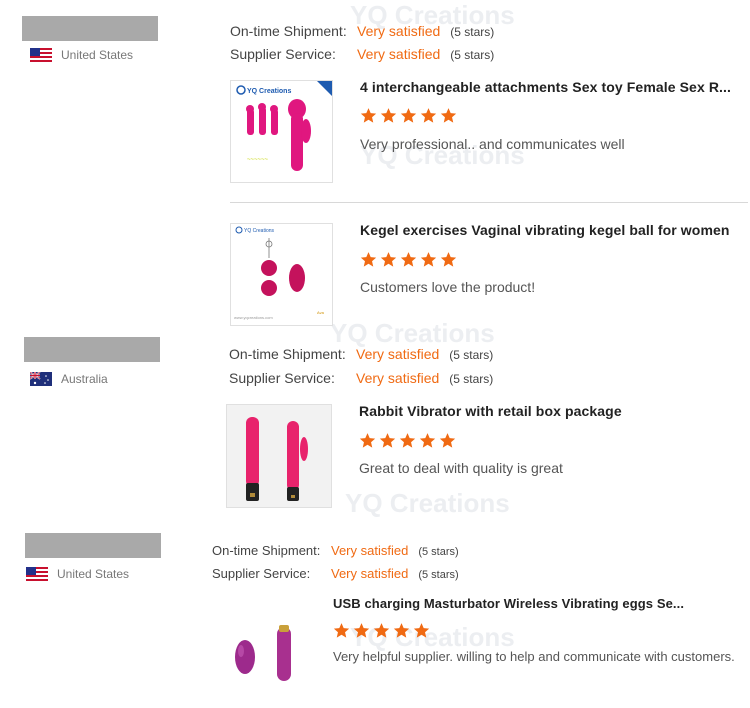  What do you see at coordinates (281, 131) in the screenshot?
I see `product-thumbnail: YQ Creations ~~~~~~` at bounding box center [281, 131].